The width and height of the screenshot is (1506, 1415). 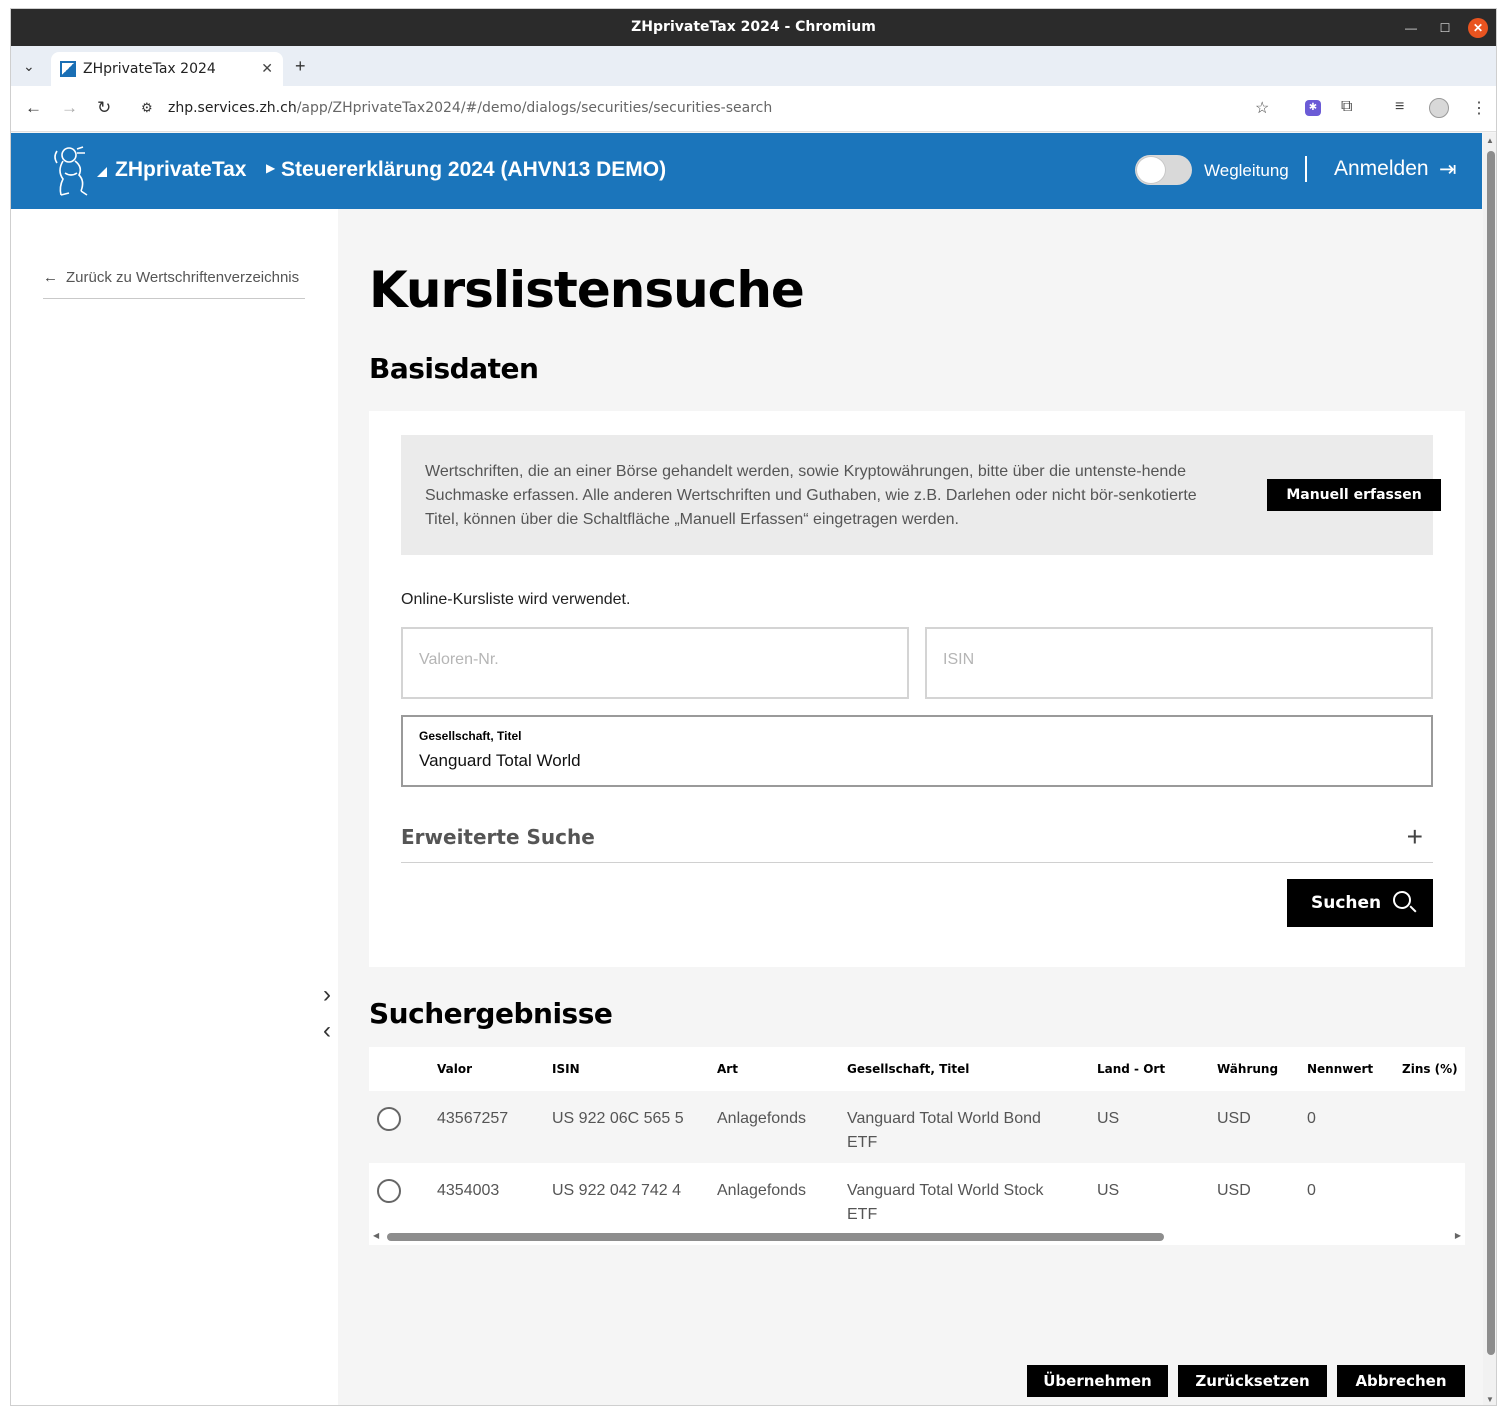 I want to click on back-to-securities-link: ← Zurück zu Wertschriftenverzeichnis, so click(x=174, y=284).